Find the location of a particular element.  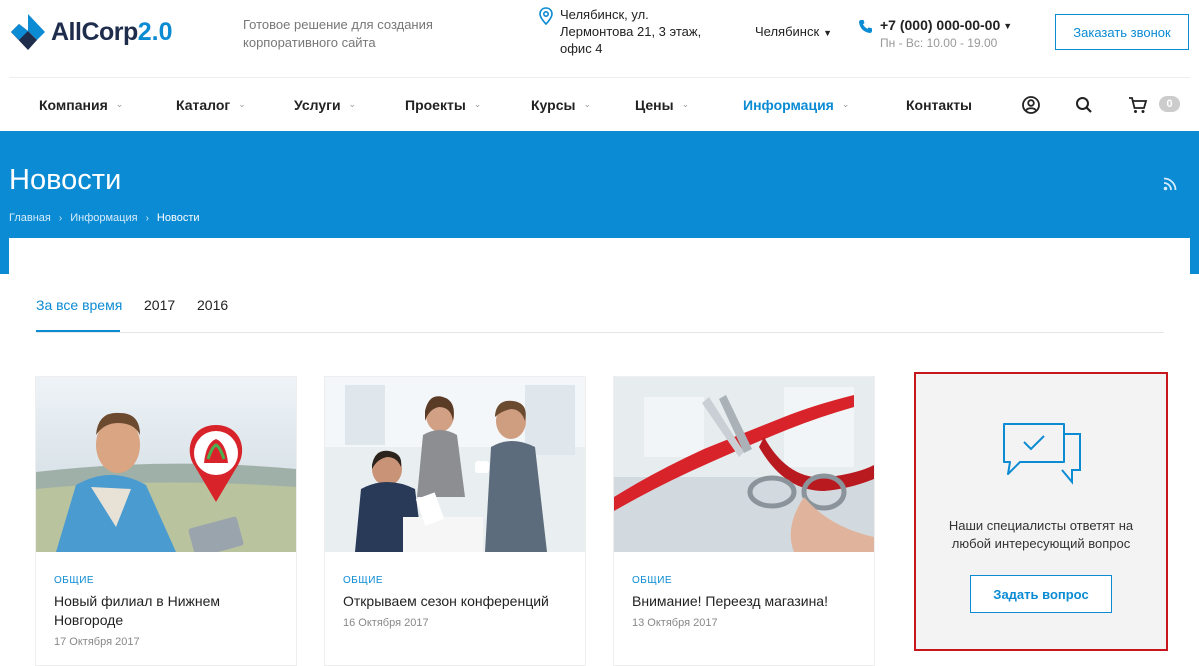

nav-item-catalog: Каталог ⌄ is located at coordinates (211, 104).